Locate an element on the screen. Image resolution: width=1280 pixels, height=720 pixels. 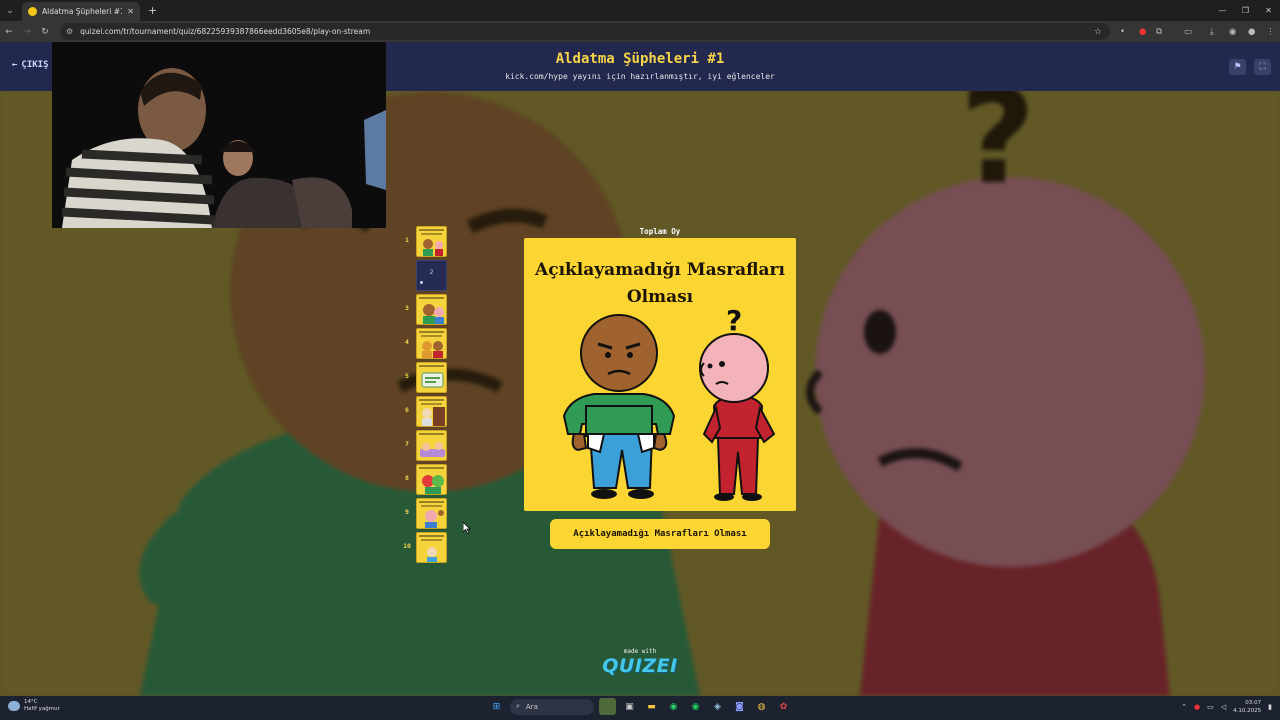
card-illustration: ? is located at coordinates (669, 402).